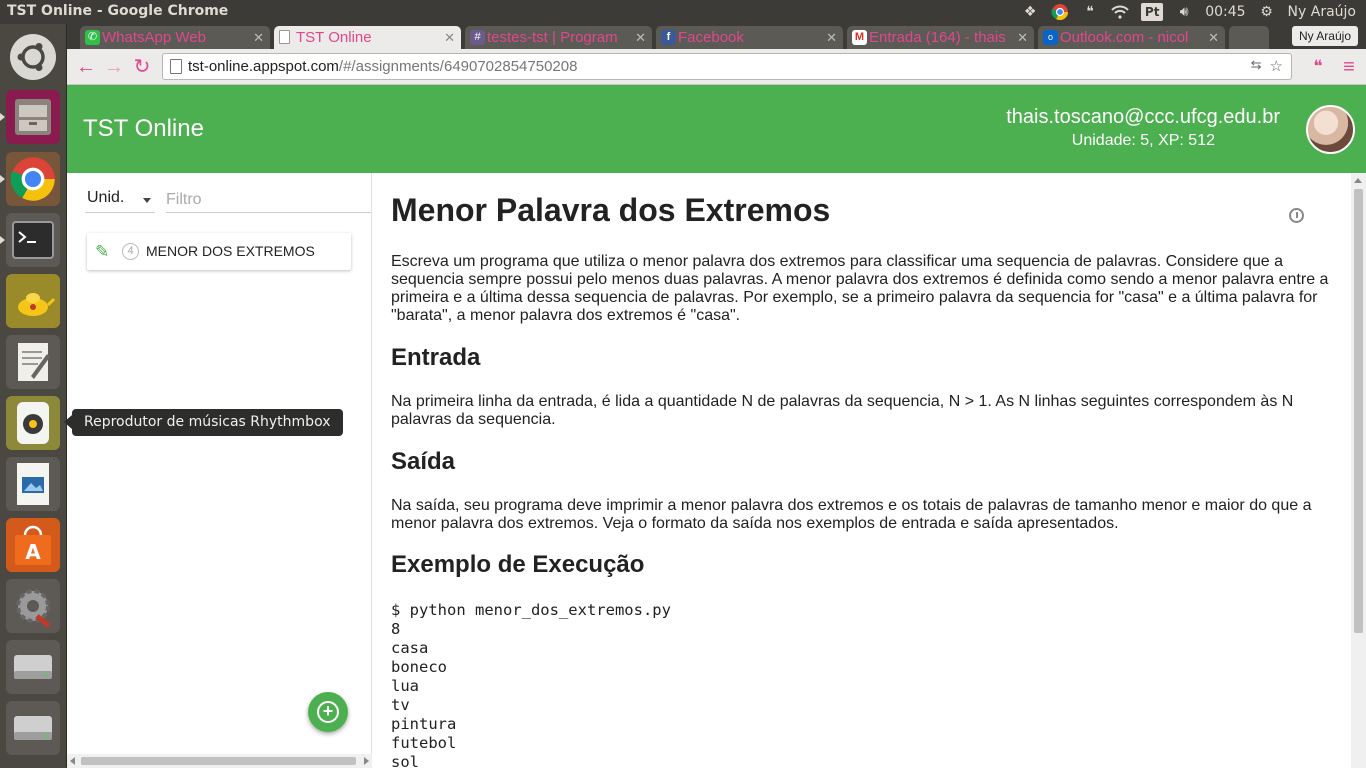 Image resolution: width=1366 pixels, height=768 pixels. What do you see at coordinates (1249, 37) in the screenshot?
I see `new-tab-button` at bounding box center [1249, 37].